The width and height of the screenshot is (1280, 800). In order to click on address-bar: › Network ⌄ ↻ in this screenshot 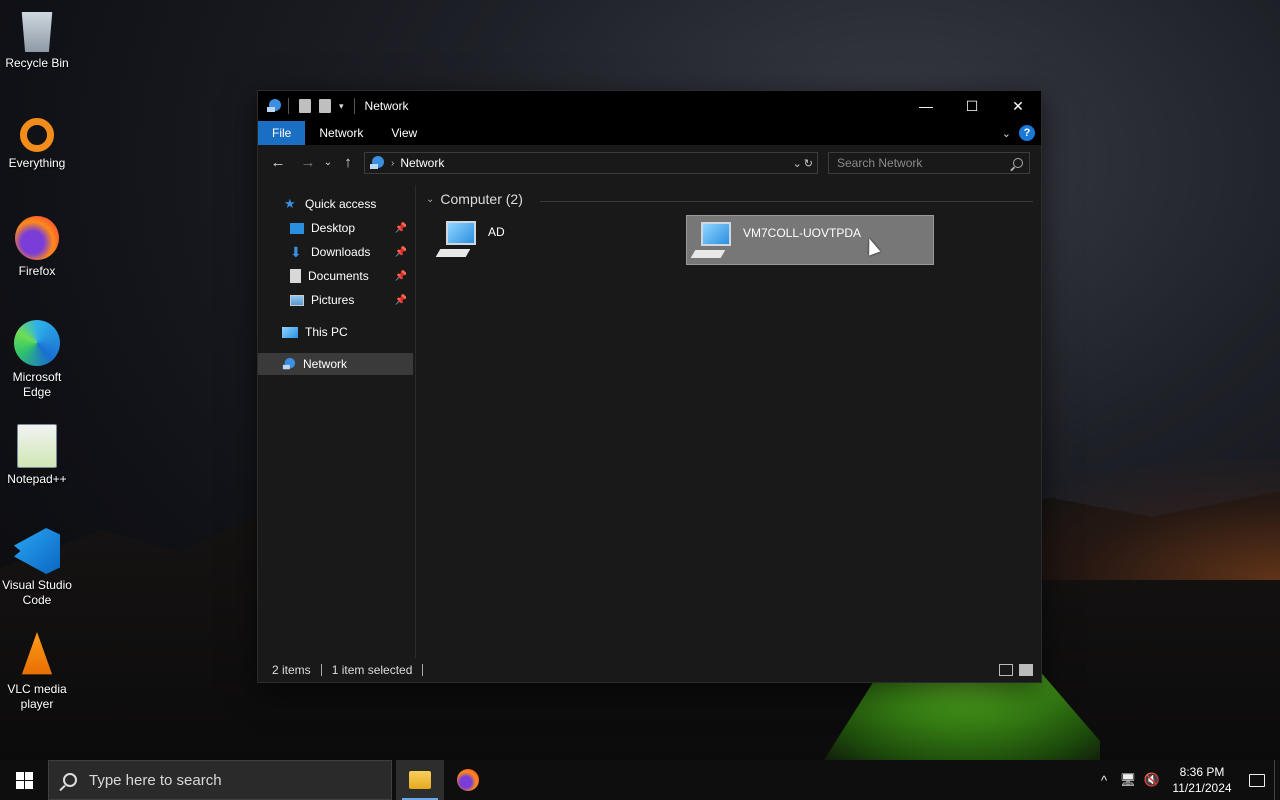, I will do `click(591, 163)`.